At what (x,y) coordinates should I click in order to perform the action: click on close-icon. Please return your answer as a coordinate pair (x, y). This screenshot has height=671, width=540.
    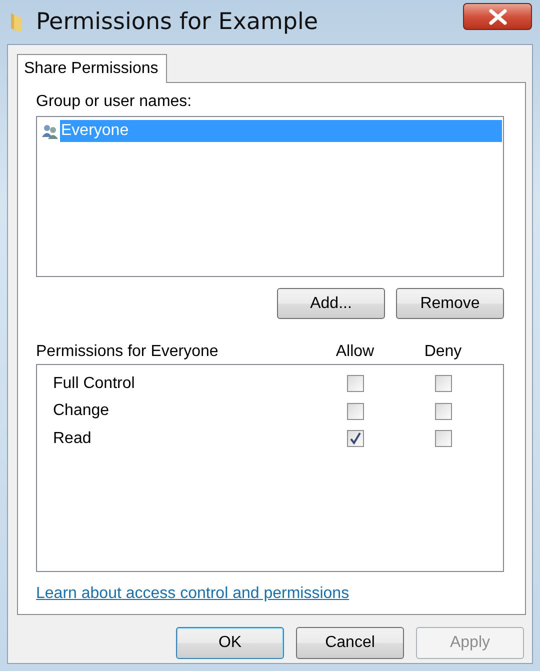
    Looking at the image, I should click on (498, 16).